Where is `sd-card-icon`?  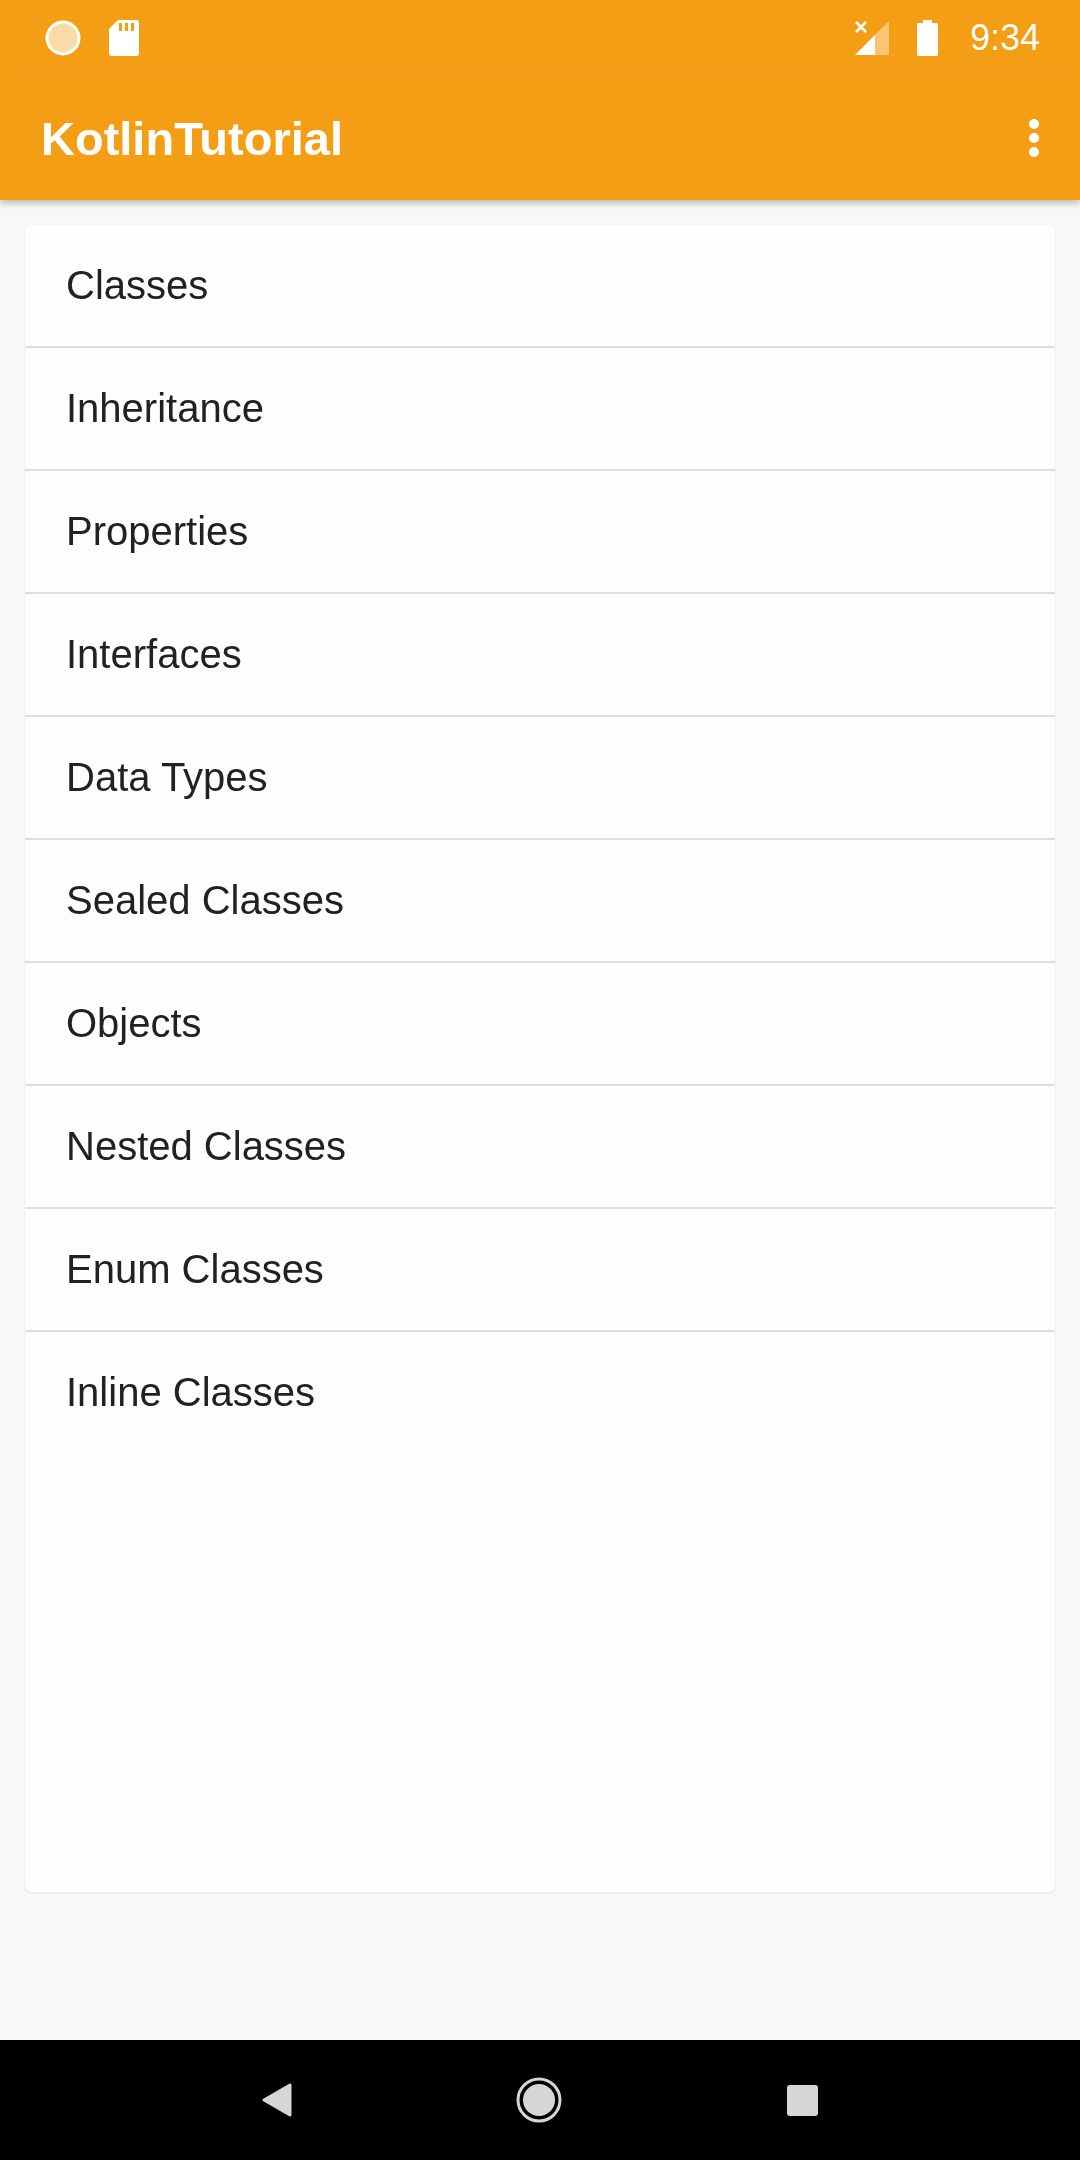 sd-card-icon is located at coordinates (124, 38).